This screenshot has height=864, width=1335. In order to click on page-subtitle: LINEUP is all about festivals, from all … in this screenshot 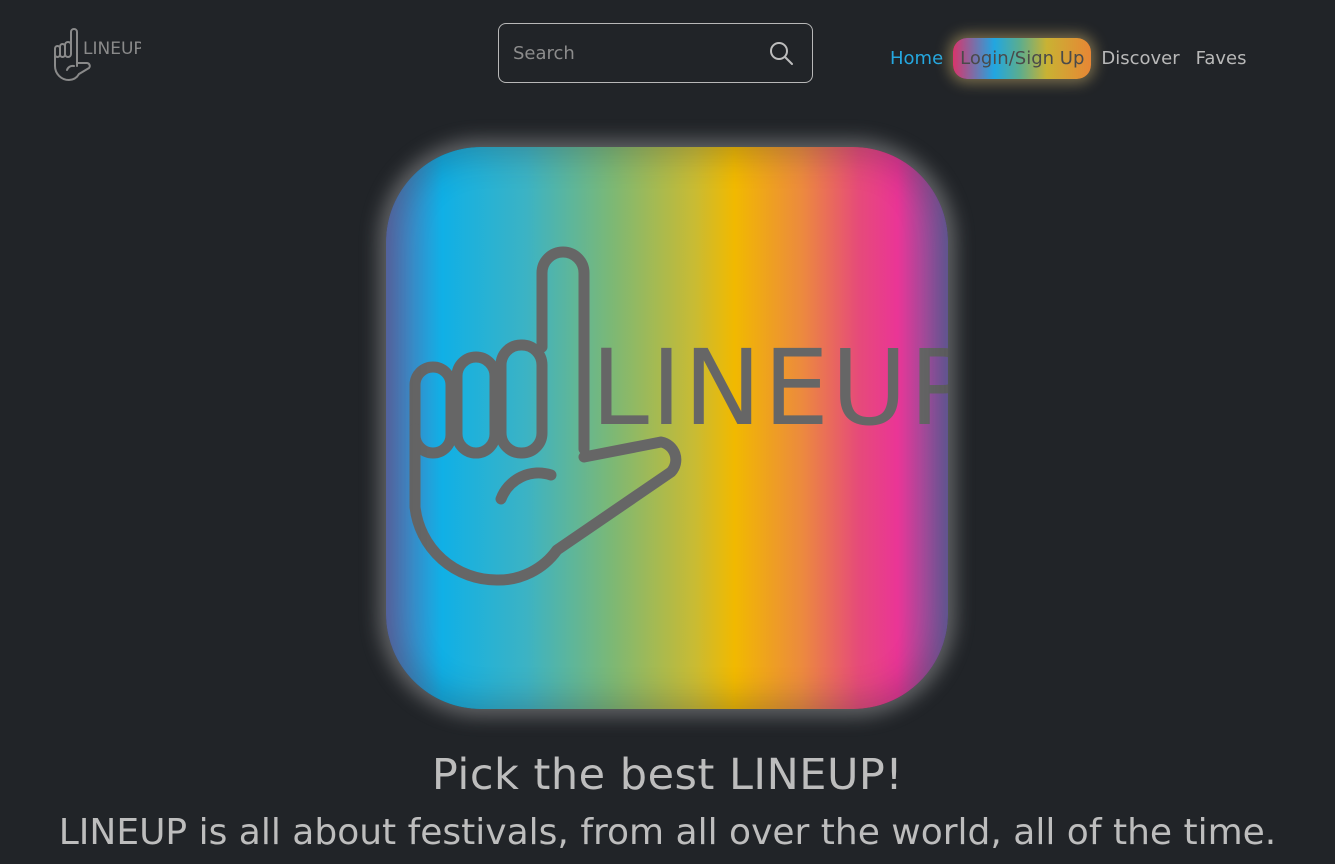, I will do `click(667, 832)`.